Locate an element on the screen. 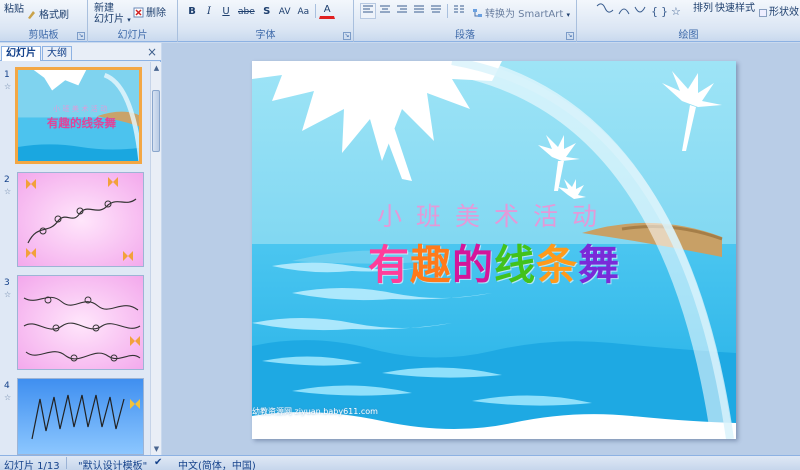 The height and width of the screenshot is (470, 800). char-spacing-button: AV is located at coordinates (285, 11).